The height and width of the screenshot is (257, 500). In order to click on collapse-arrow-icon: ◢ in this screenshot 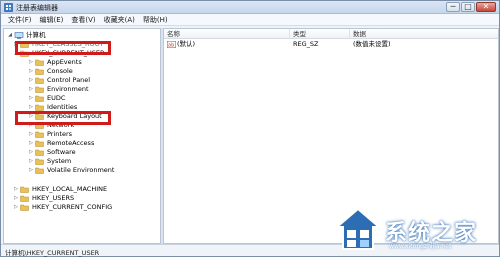, I will do `click(10, 35)`.